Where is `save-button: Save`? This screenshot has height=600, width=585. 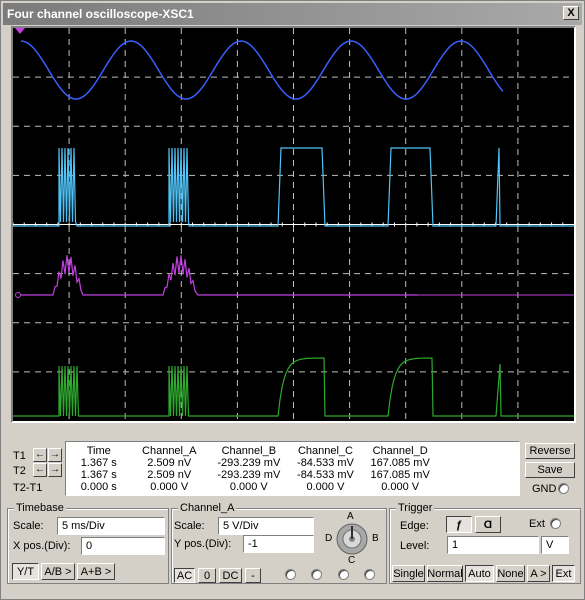 save-button: Save is located at coordinates (550, 470).